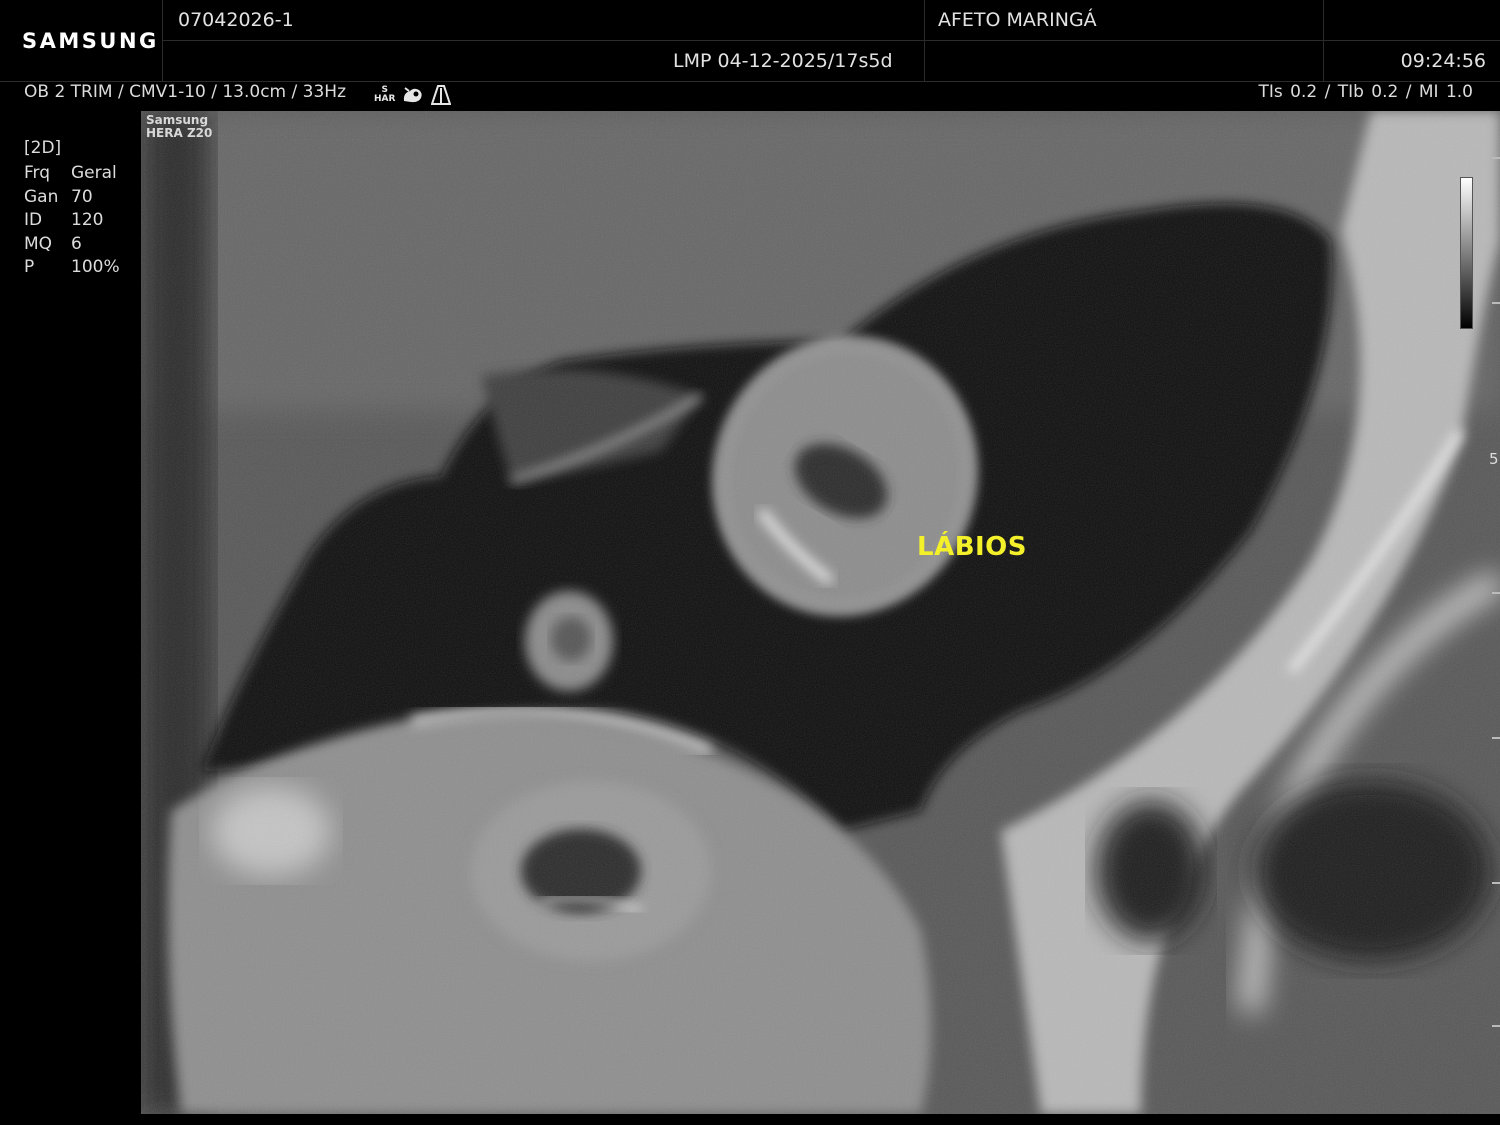 The height and width of the screenshot is (1125, 1500). Describe the element at coordinates (1494, 459) in the screenshot. I see `depth-marker: 5` at that location.